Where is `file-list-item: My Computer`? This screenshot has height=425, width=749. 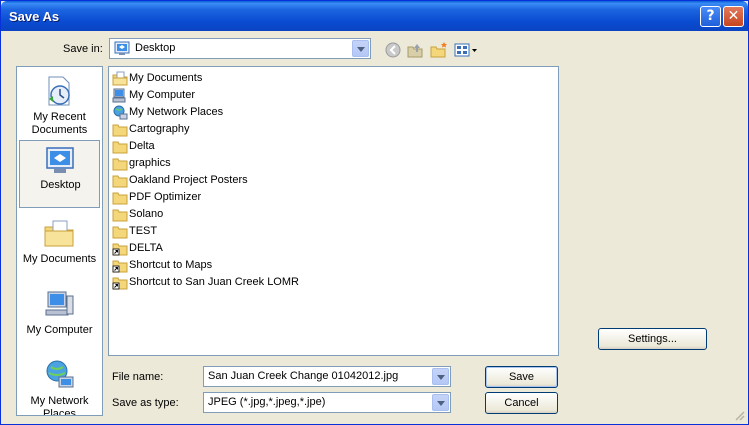
file-list-item: My Computer is located at coordinates (332, 95).